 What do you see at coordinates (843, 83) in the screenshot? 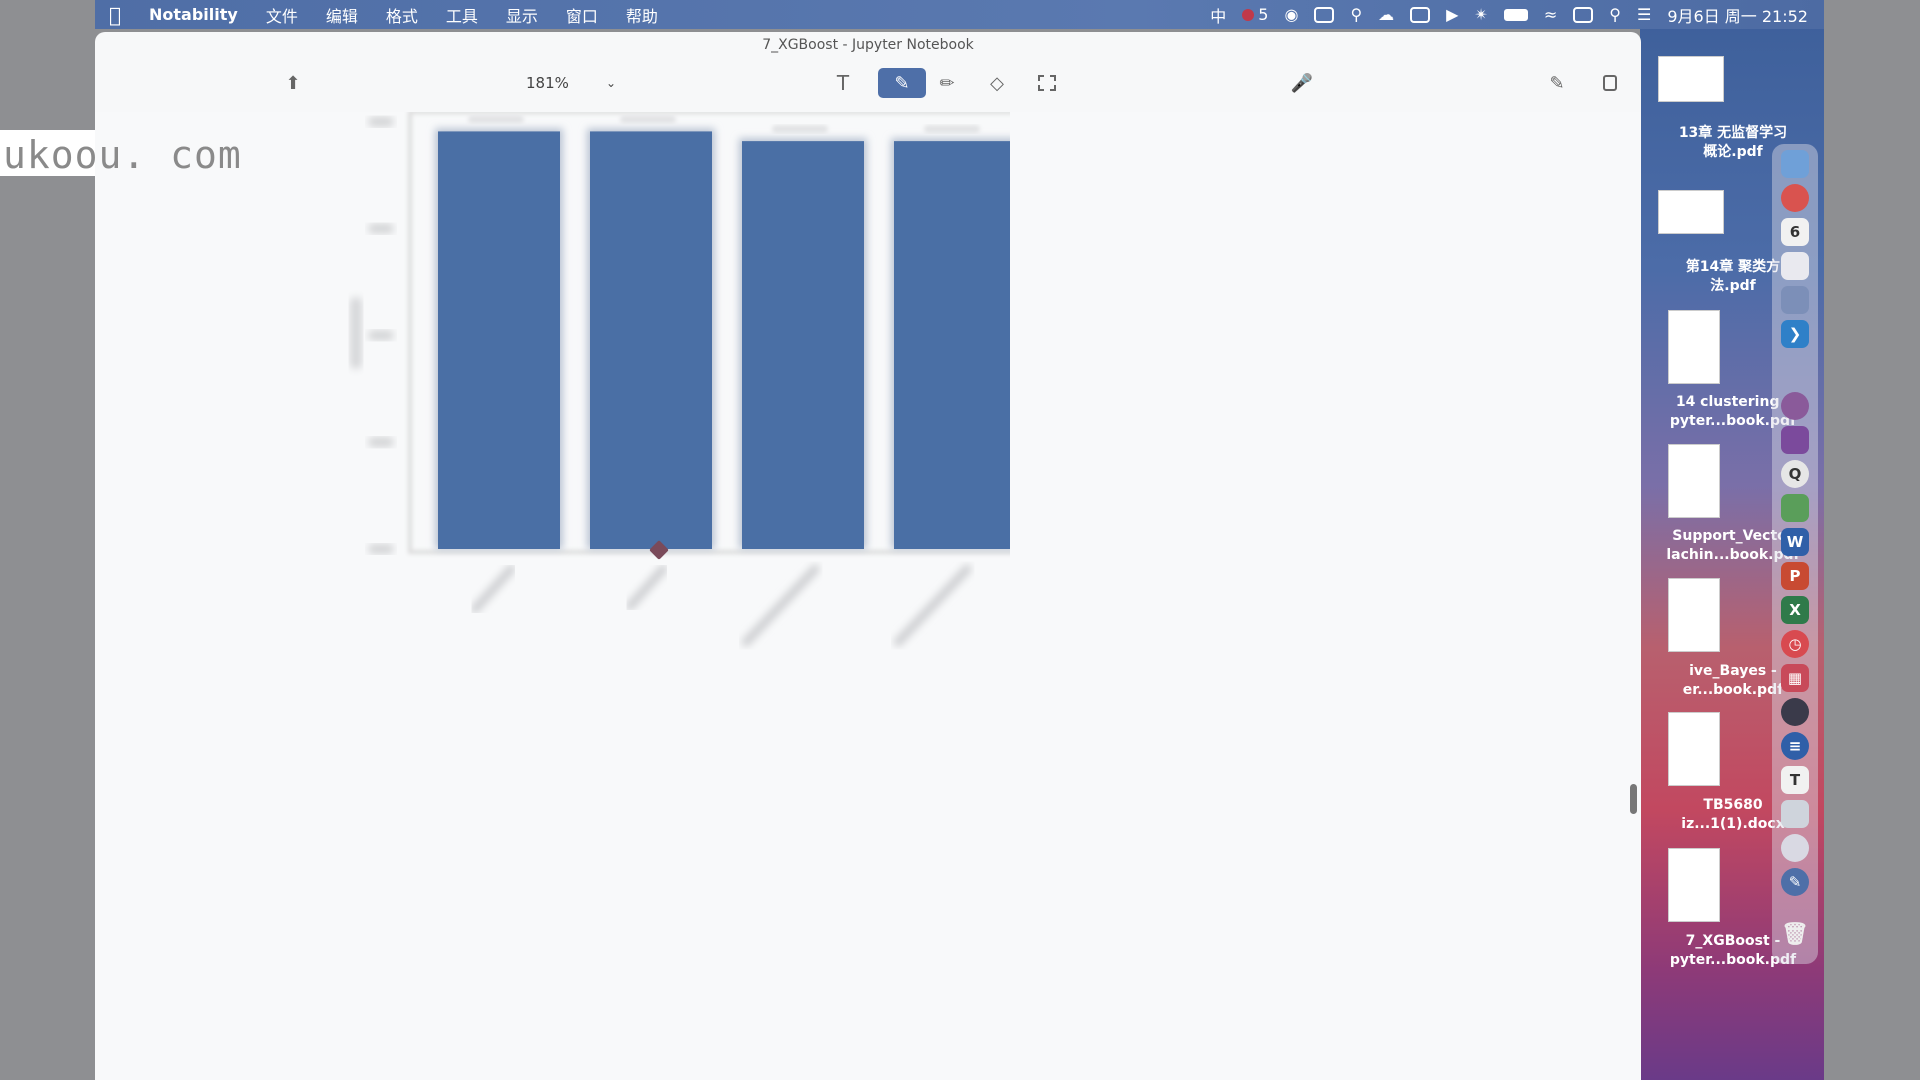
I see `text-tool-icon: T` at bounding box center [843, 83].